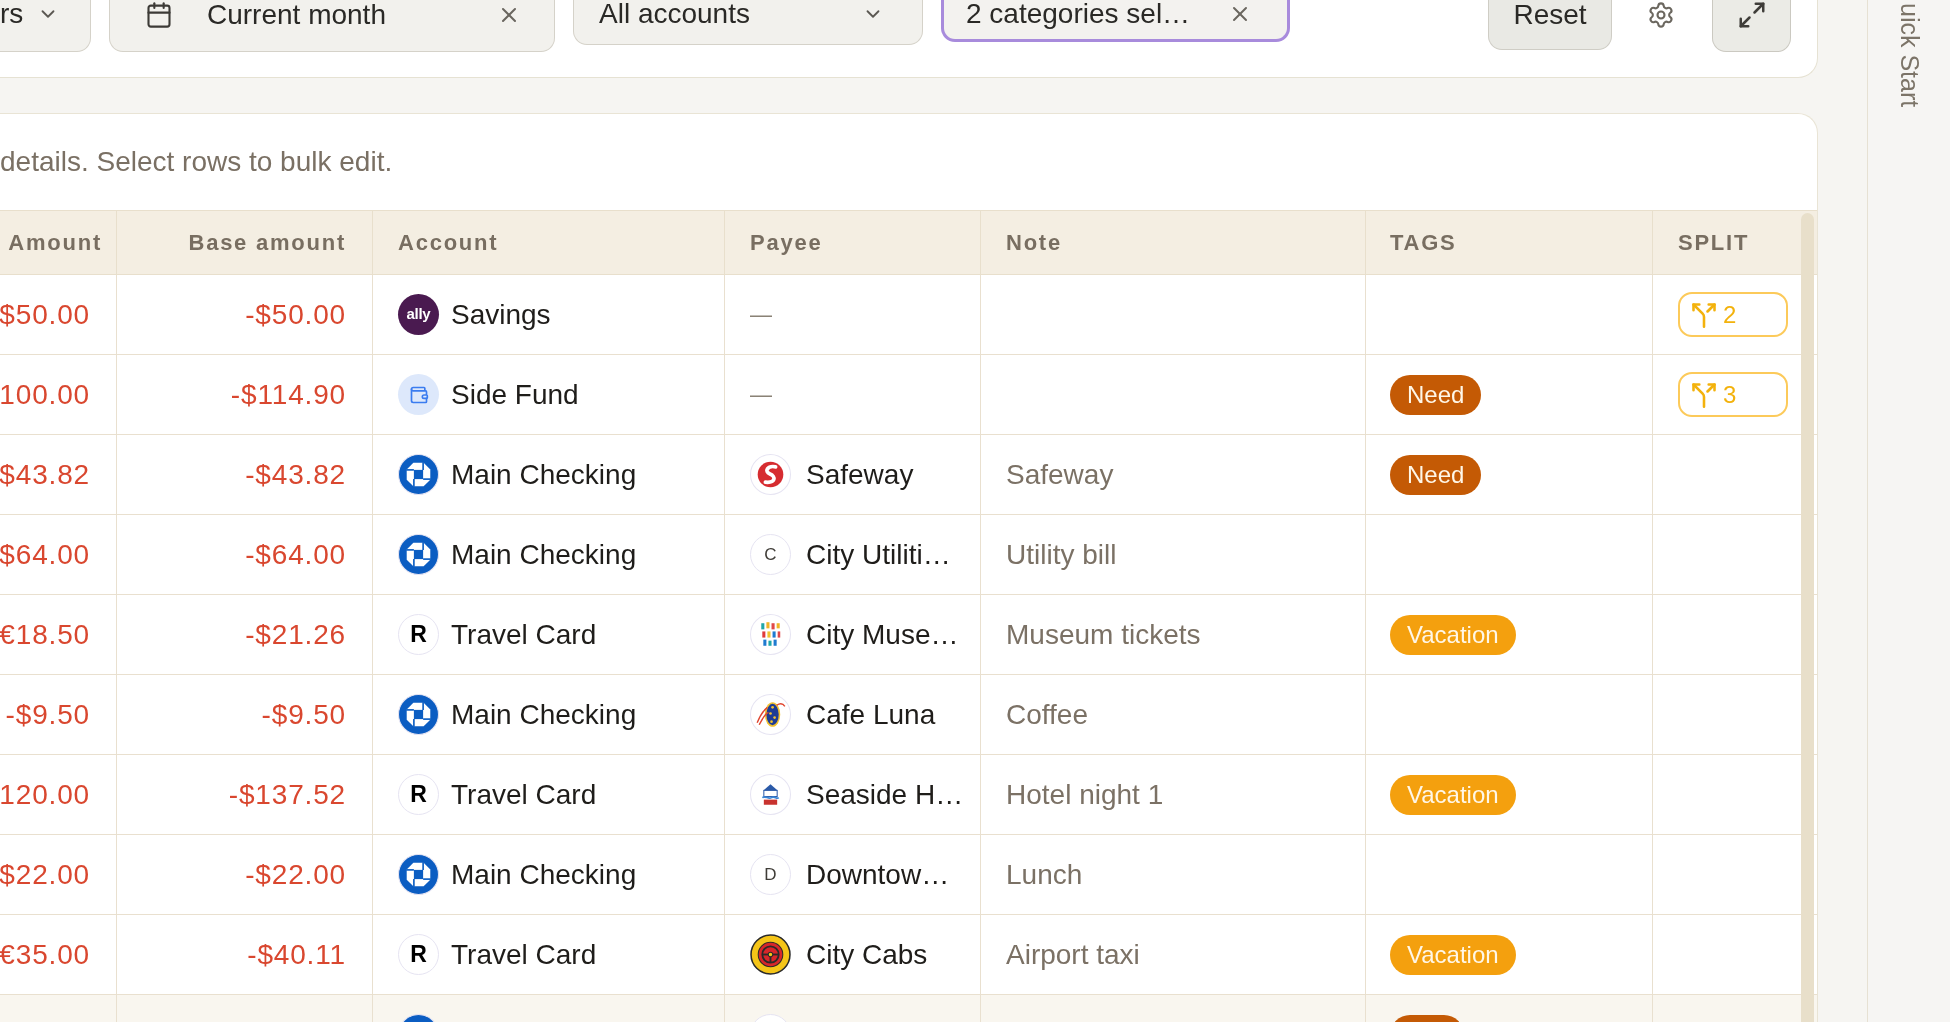  What do you see at coordinates (418, 314) in the screenshot?
I see `monogram-logo: ally` at bounding box center [418, 314].